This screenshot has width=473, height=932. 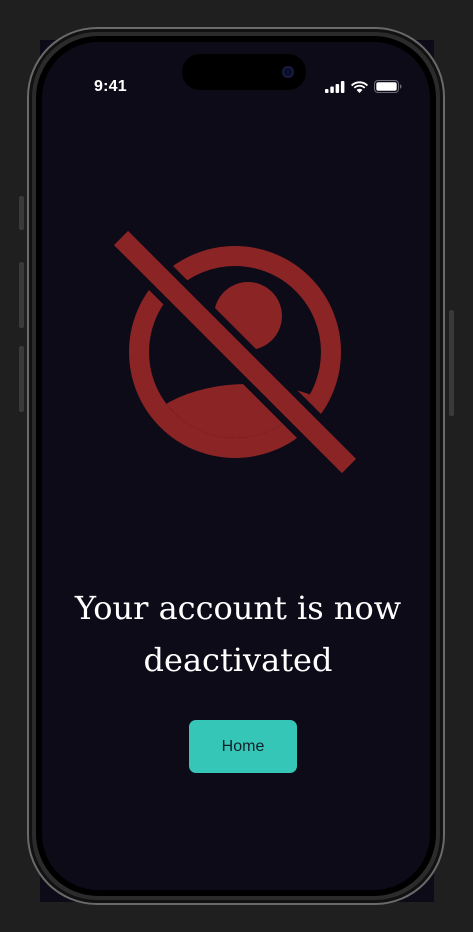 What do you see at coordinates (243, 746) in the screenshot?
I see `home-button: Home` at bounding box center [243, 746].